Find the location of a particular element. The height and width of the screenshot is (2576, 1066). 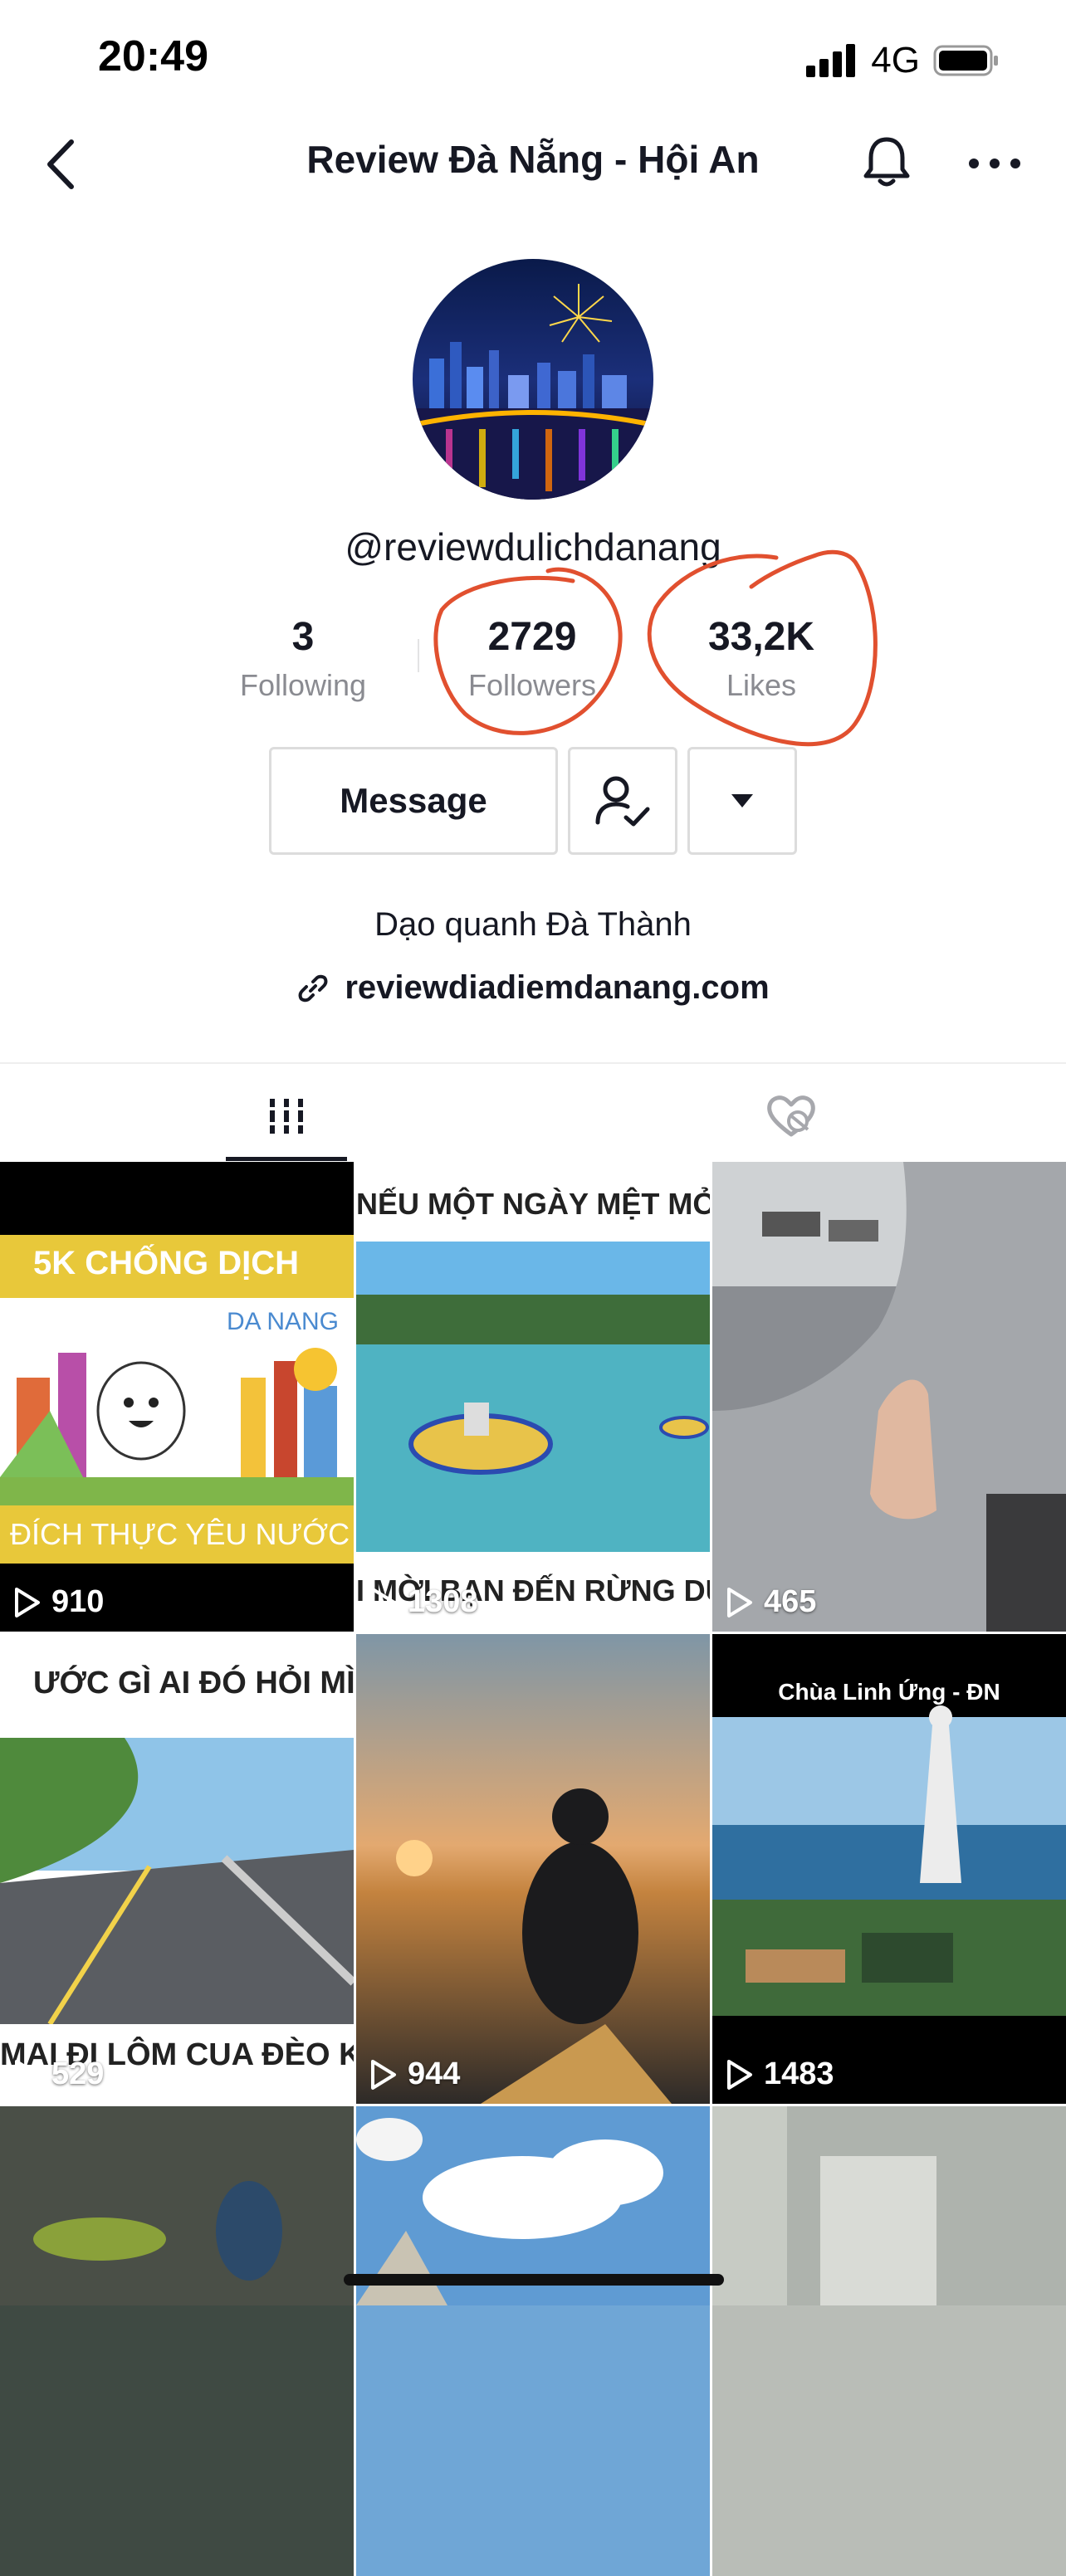

following-status-button is located at coordinates (622, 801).